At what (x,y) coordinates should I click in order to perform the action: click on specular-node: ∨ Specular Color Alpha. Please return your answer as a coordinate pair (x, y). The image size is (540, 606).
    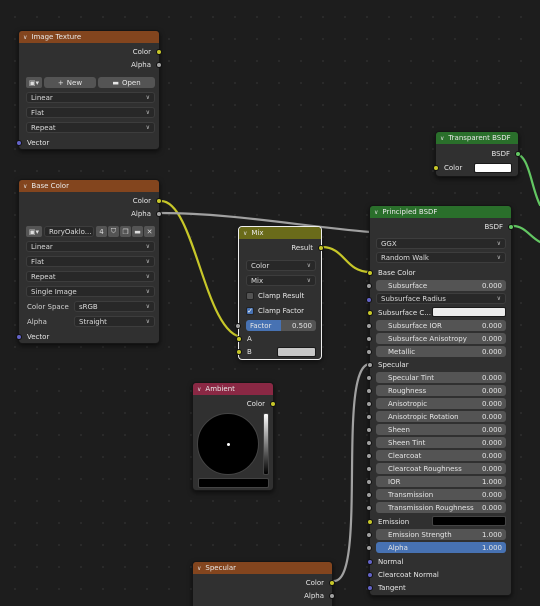
    Looking at the image, I should click on (263, 583).